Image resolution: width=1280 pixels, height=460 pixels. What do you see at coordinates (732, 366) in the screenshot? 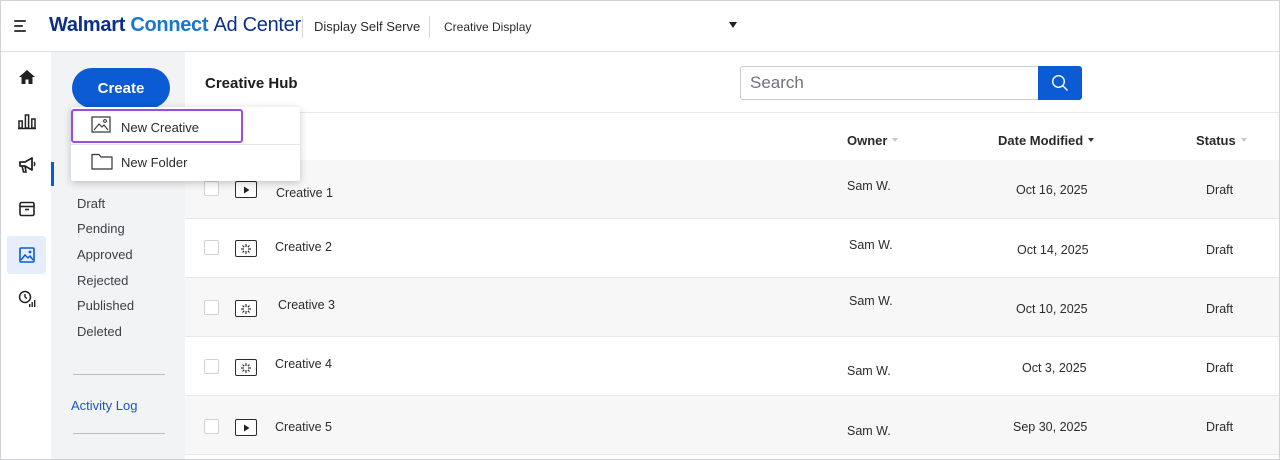
I see `table-row: Creative 4 Sam W. Oct 3, 2025 Draft` at bounding box center [732, 366].